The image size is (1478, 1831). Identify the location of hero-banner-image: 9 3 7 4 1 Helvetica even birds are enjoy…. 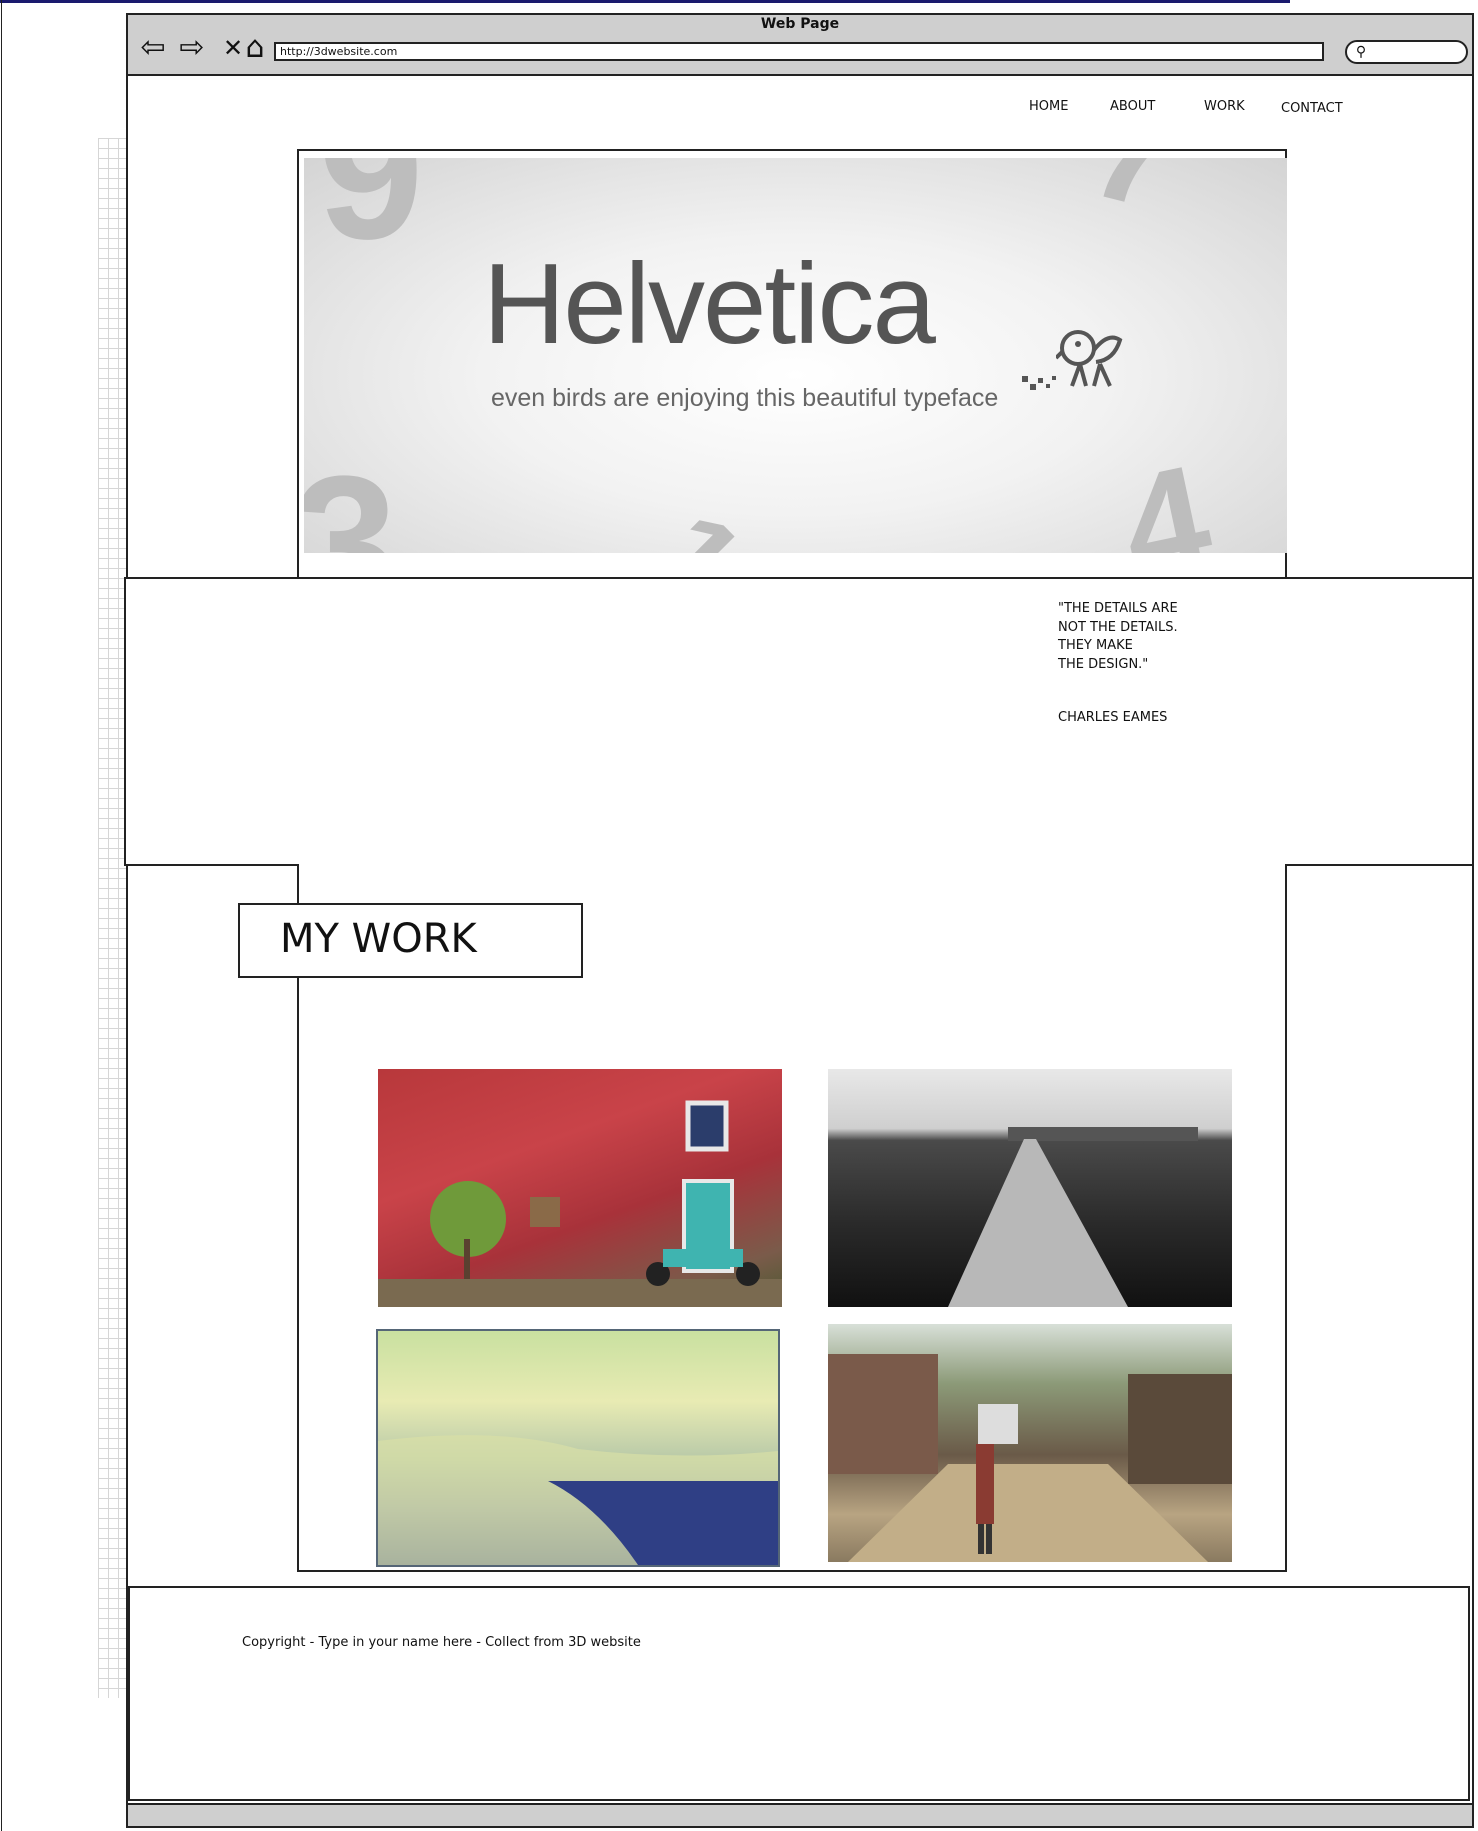
(795, 355).